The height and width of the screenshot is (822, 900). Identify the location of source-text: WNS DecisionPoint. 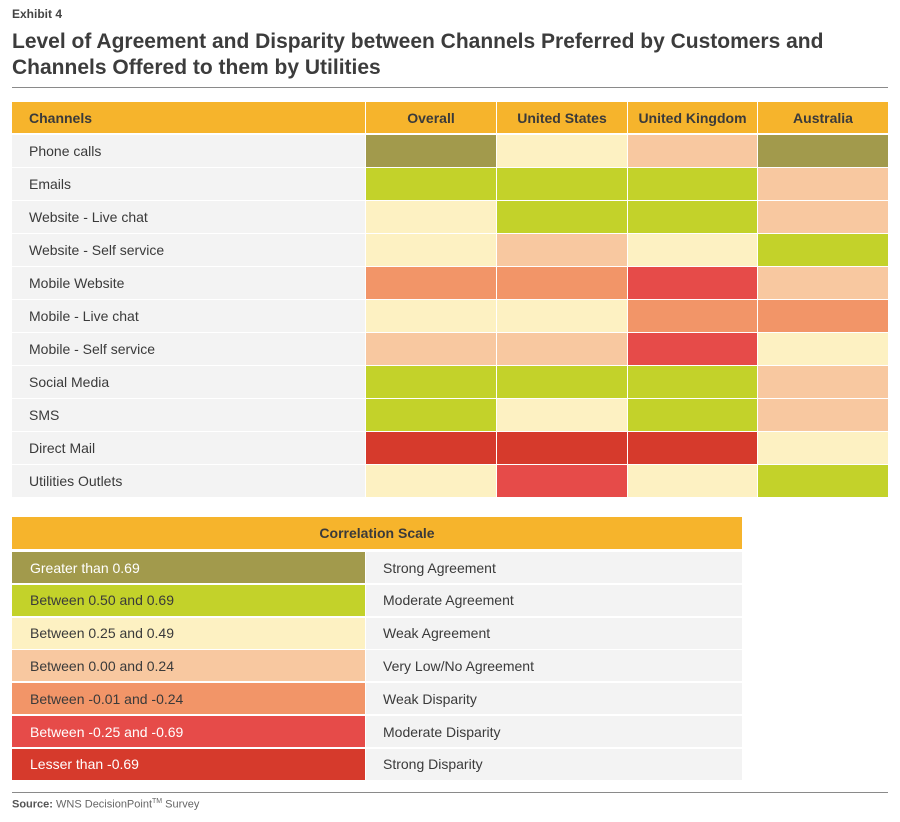
(104, 804).